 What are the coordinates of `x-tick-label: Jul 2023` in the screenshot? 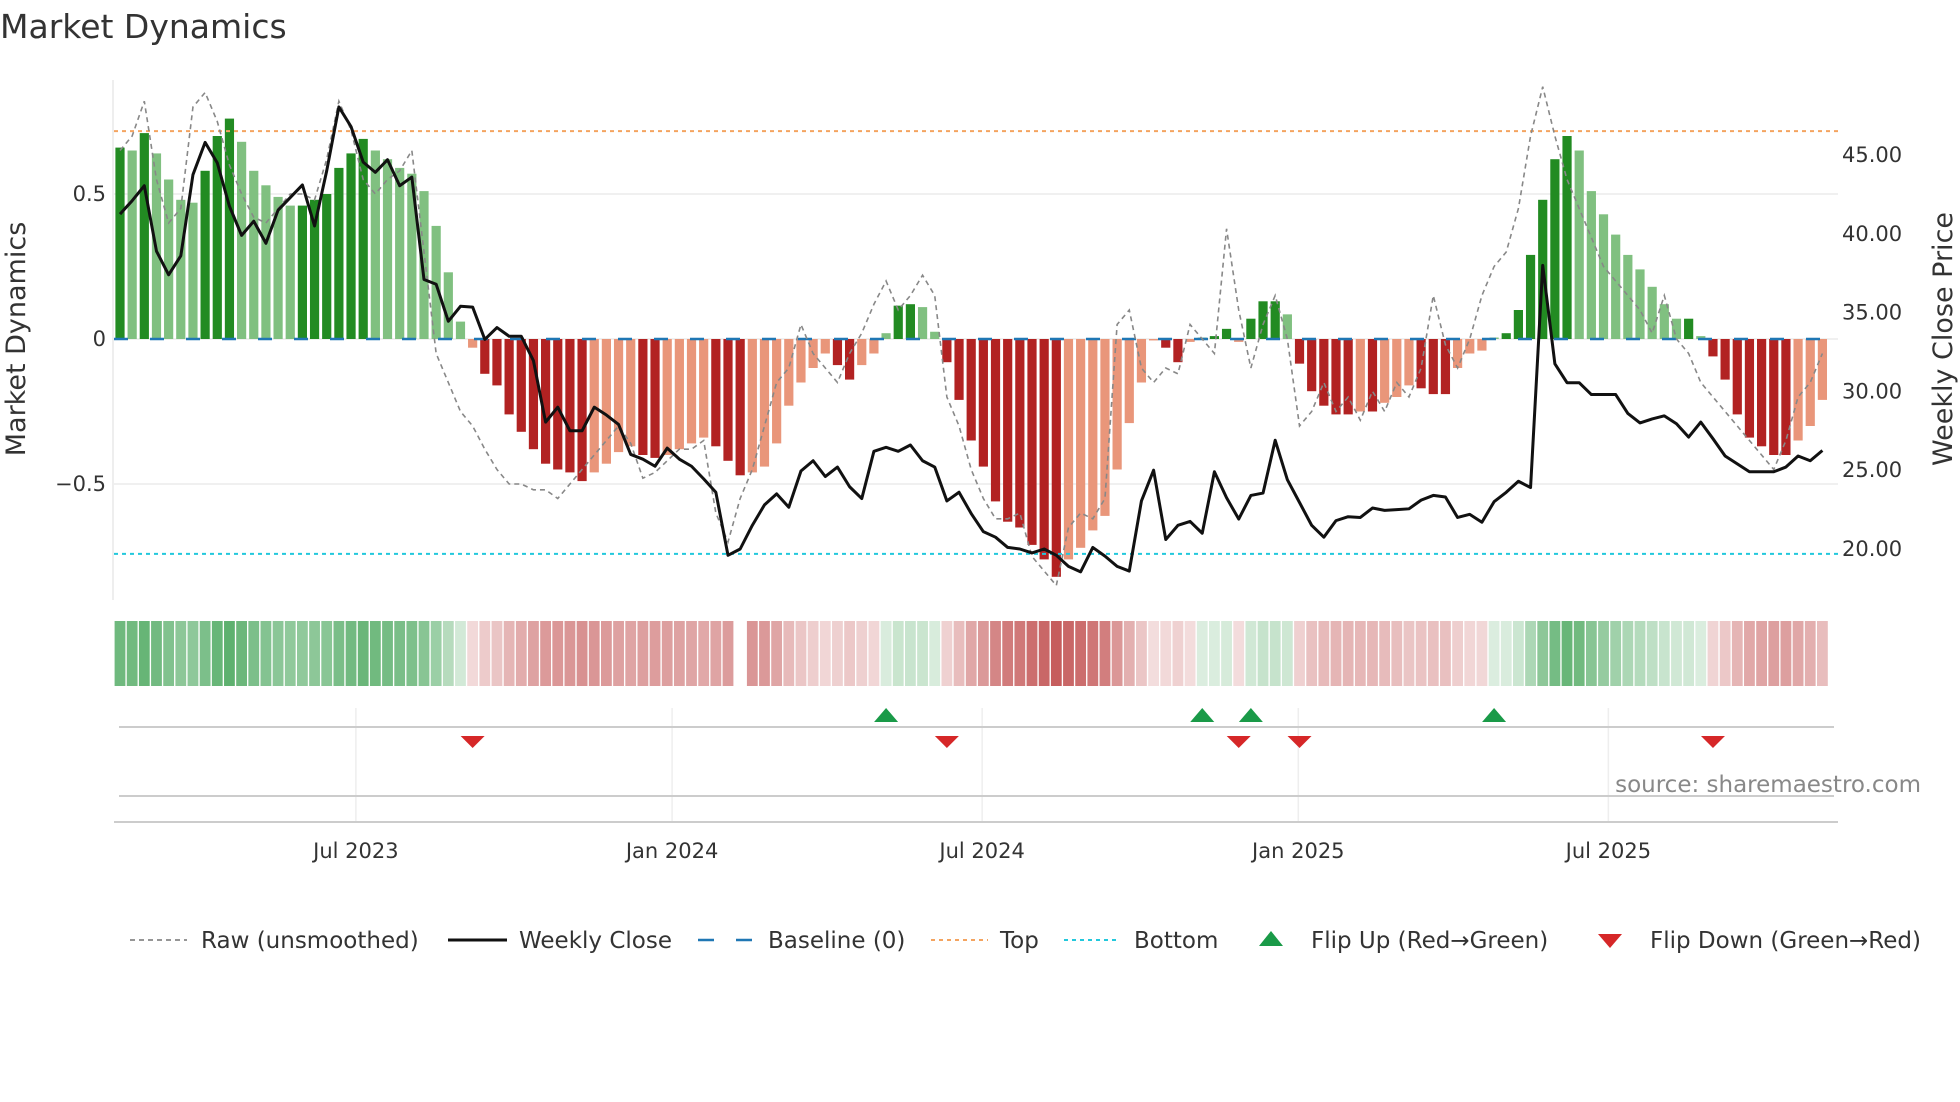 It's located at (354, 851).